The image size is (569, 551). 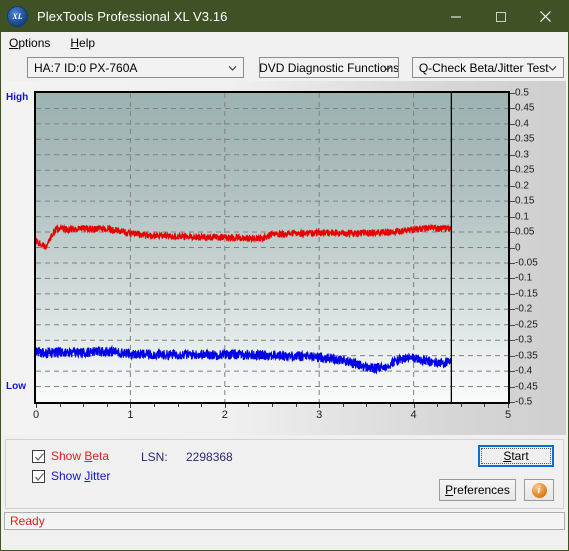 I want to click on y-axis-tick-label: 0.35, so click(x=525, y=139).